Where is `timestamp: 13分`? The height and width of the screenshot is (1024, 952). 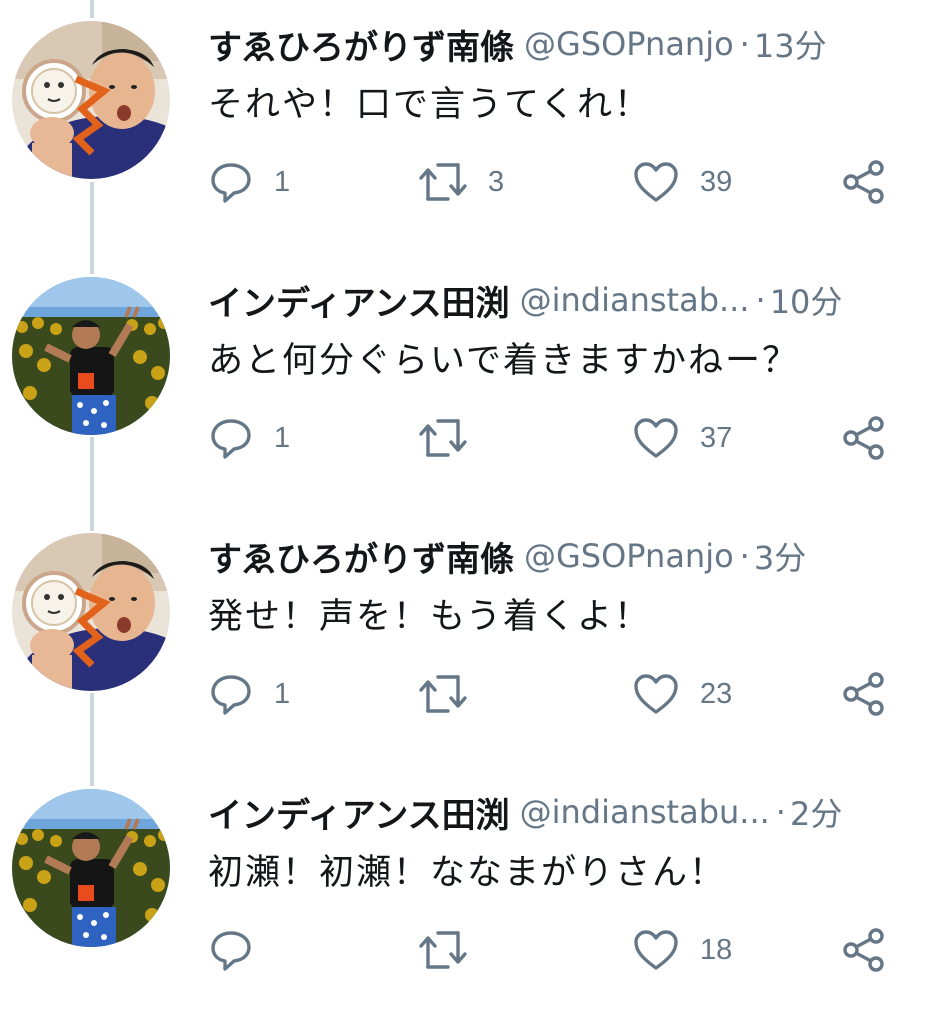 timestamp: 13分 is located at coordinates (790, 44).